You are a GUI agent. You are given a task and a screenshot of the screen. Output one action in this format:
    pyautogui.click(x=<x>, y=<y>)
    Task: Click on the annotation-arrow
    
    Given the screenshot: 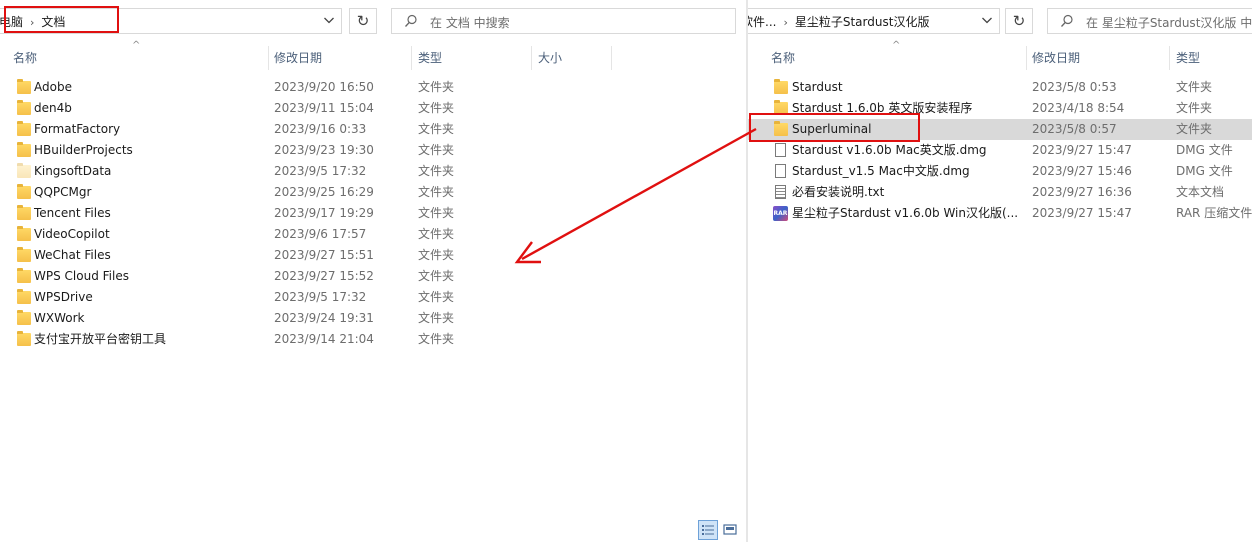 What is the action you would take?
    pyautogui.click(x=635, y=195)
    